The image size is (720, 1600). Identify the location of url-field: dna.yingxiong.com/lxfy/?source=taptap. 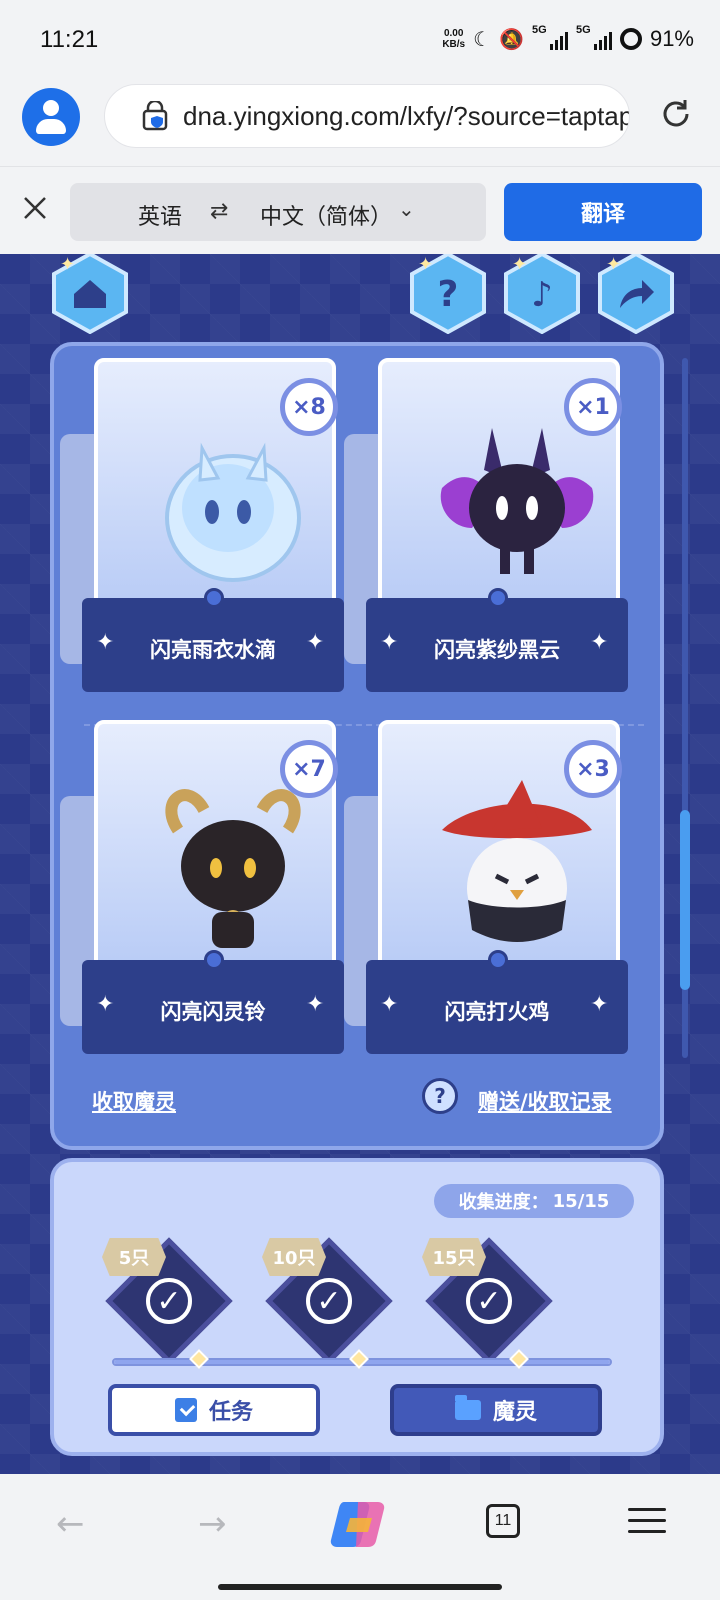
(367, 116).